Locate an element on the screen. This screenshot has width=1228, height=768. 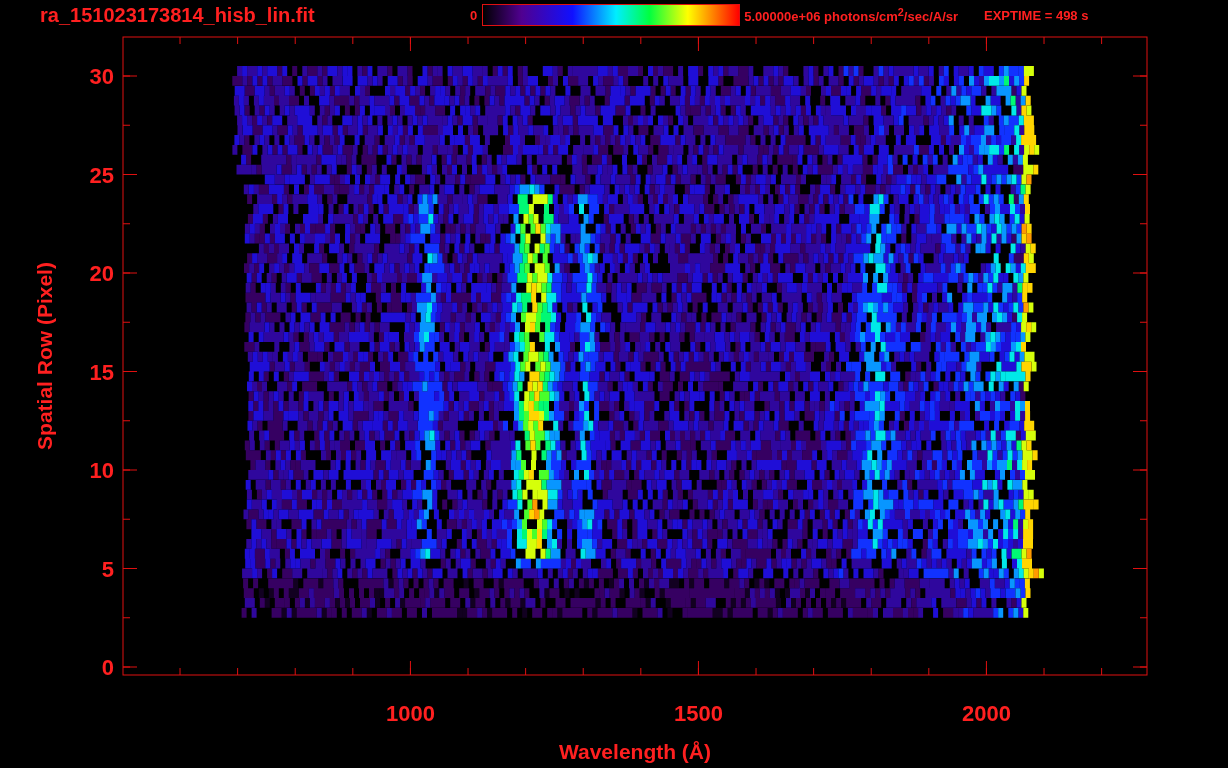
exposure-time: EXPTIME = 498 s is located at coordinates (1036, 15).